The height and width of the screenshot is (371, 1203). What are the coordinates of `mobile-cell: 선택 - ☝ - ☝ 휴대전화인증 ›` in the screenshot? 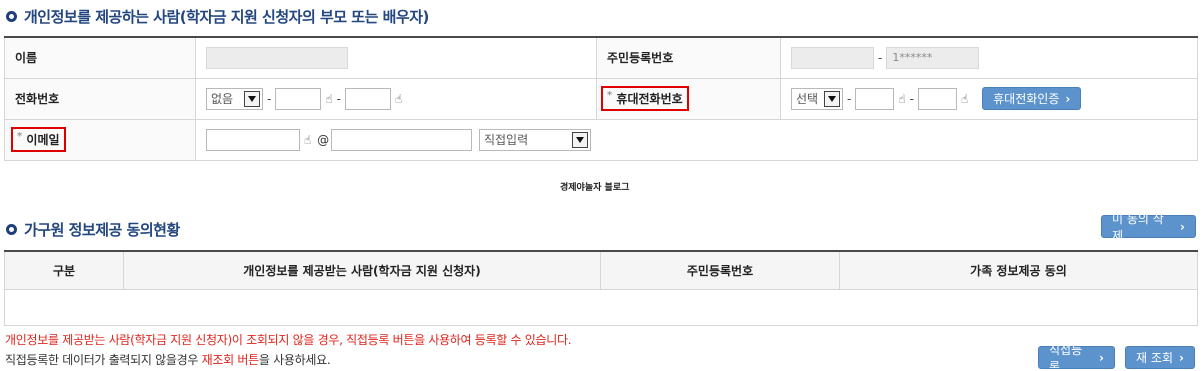 It's located at (989, 98).